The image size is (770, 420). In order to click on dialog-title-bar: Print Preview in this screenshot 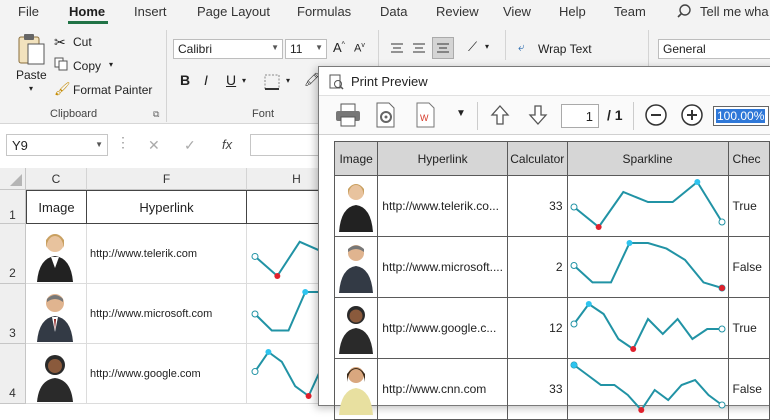, I will do `click(544, 81)`.